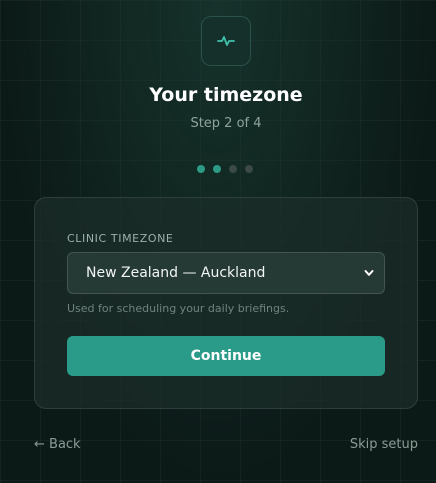 The image size is (436, 483). What do you see at coordinates (226, 95) in the screenshot?
I see `page-title: Your timezone` at bounding box center [226, 95].